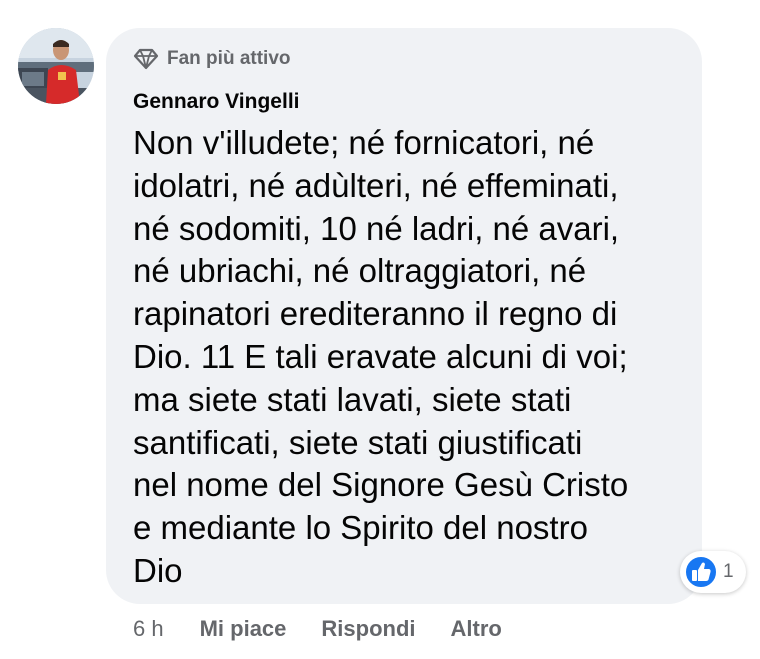  What do you see at coordinates (404, 59) in the screenshot?
I see `top-fan-badge: Fan più attivo` at bounding box center [404, 59].